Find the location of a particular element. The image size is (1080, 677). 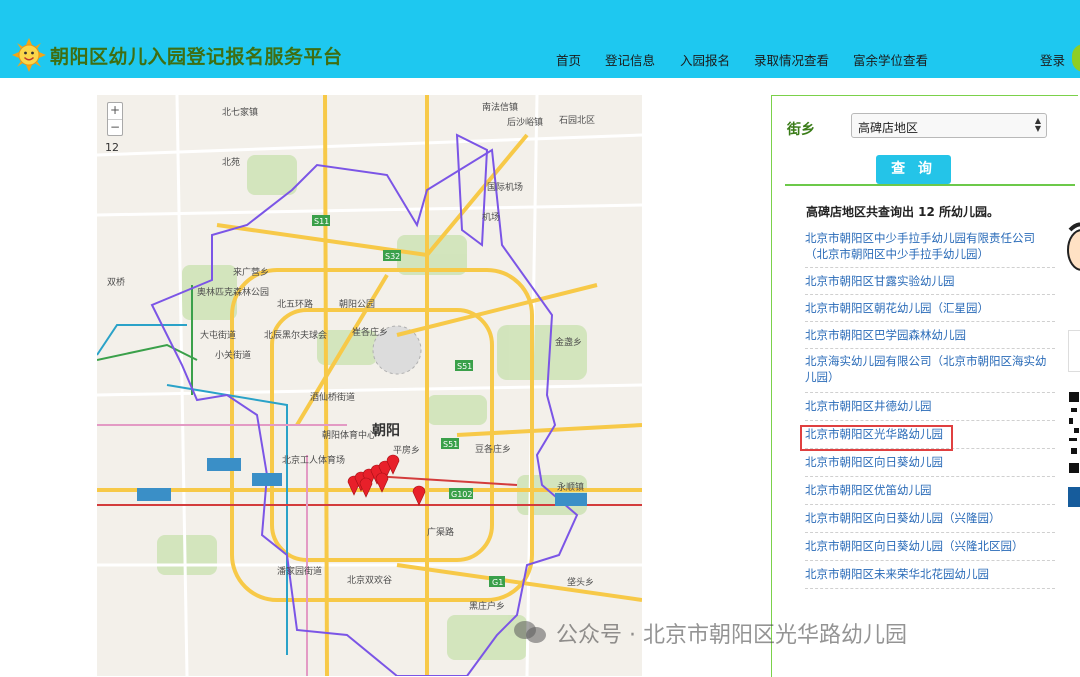

svg-text: 北五环路 is located at coordinates (295, 304).